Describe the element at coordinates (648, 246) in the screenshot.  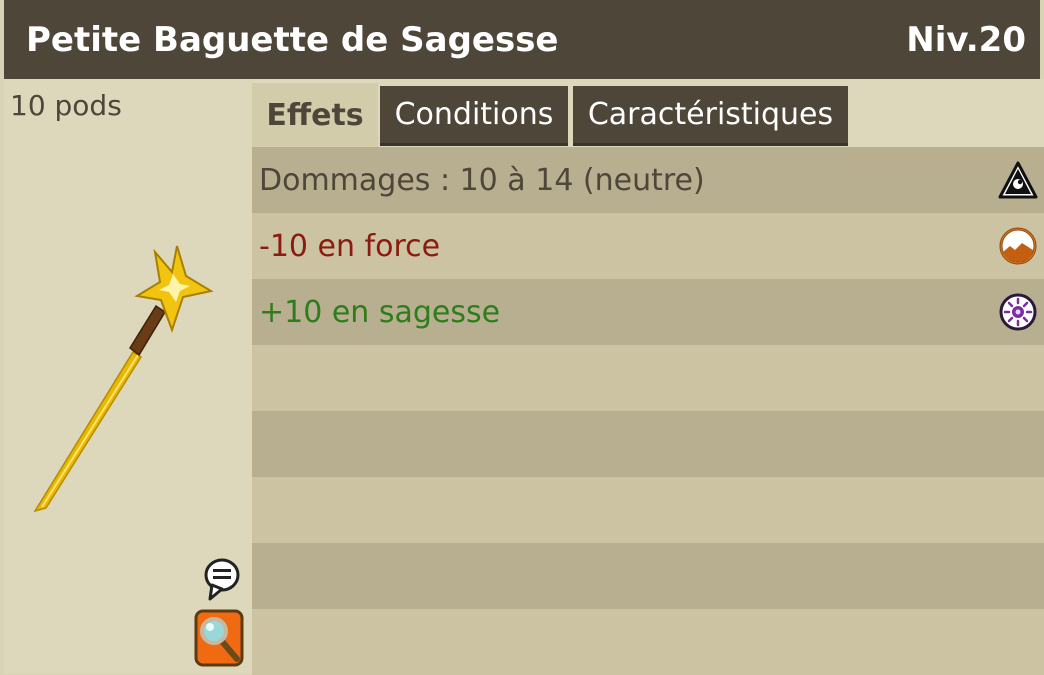
I see `effect-row: -10 en force` at that location.